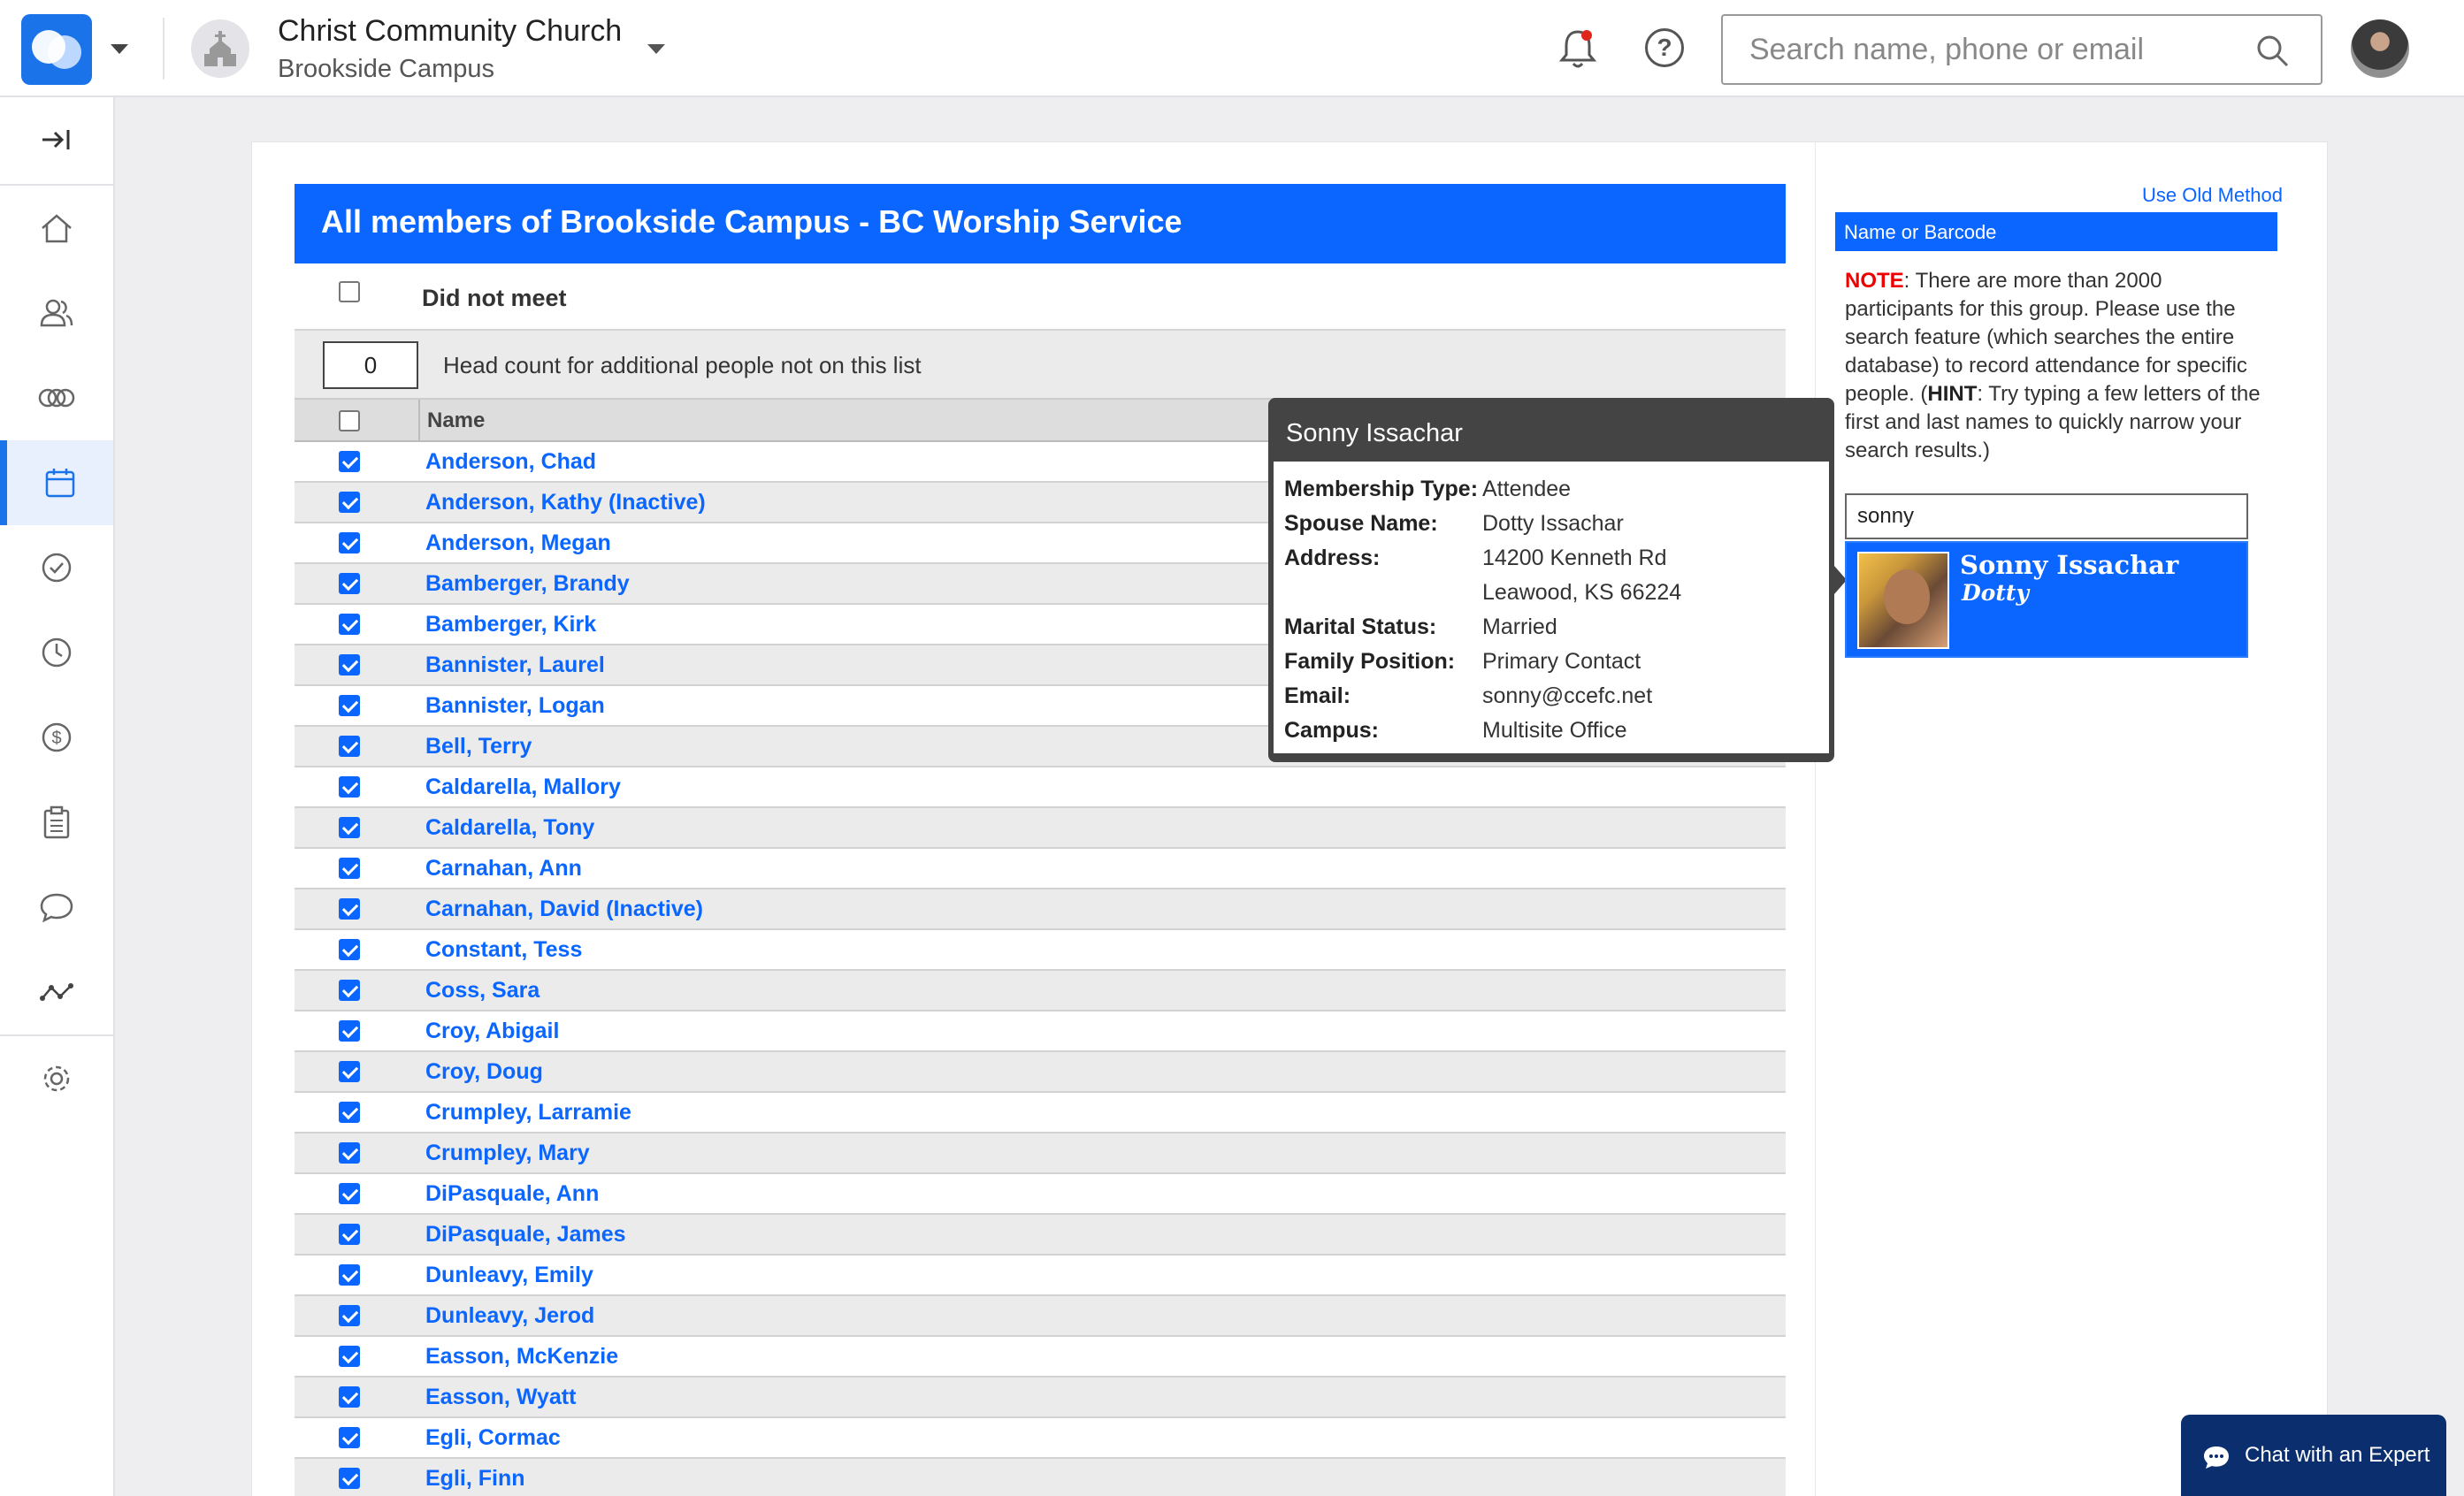  I want to click on search-result-item: Sonny Issachar Dotty, so click(2047, 600).